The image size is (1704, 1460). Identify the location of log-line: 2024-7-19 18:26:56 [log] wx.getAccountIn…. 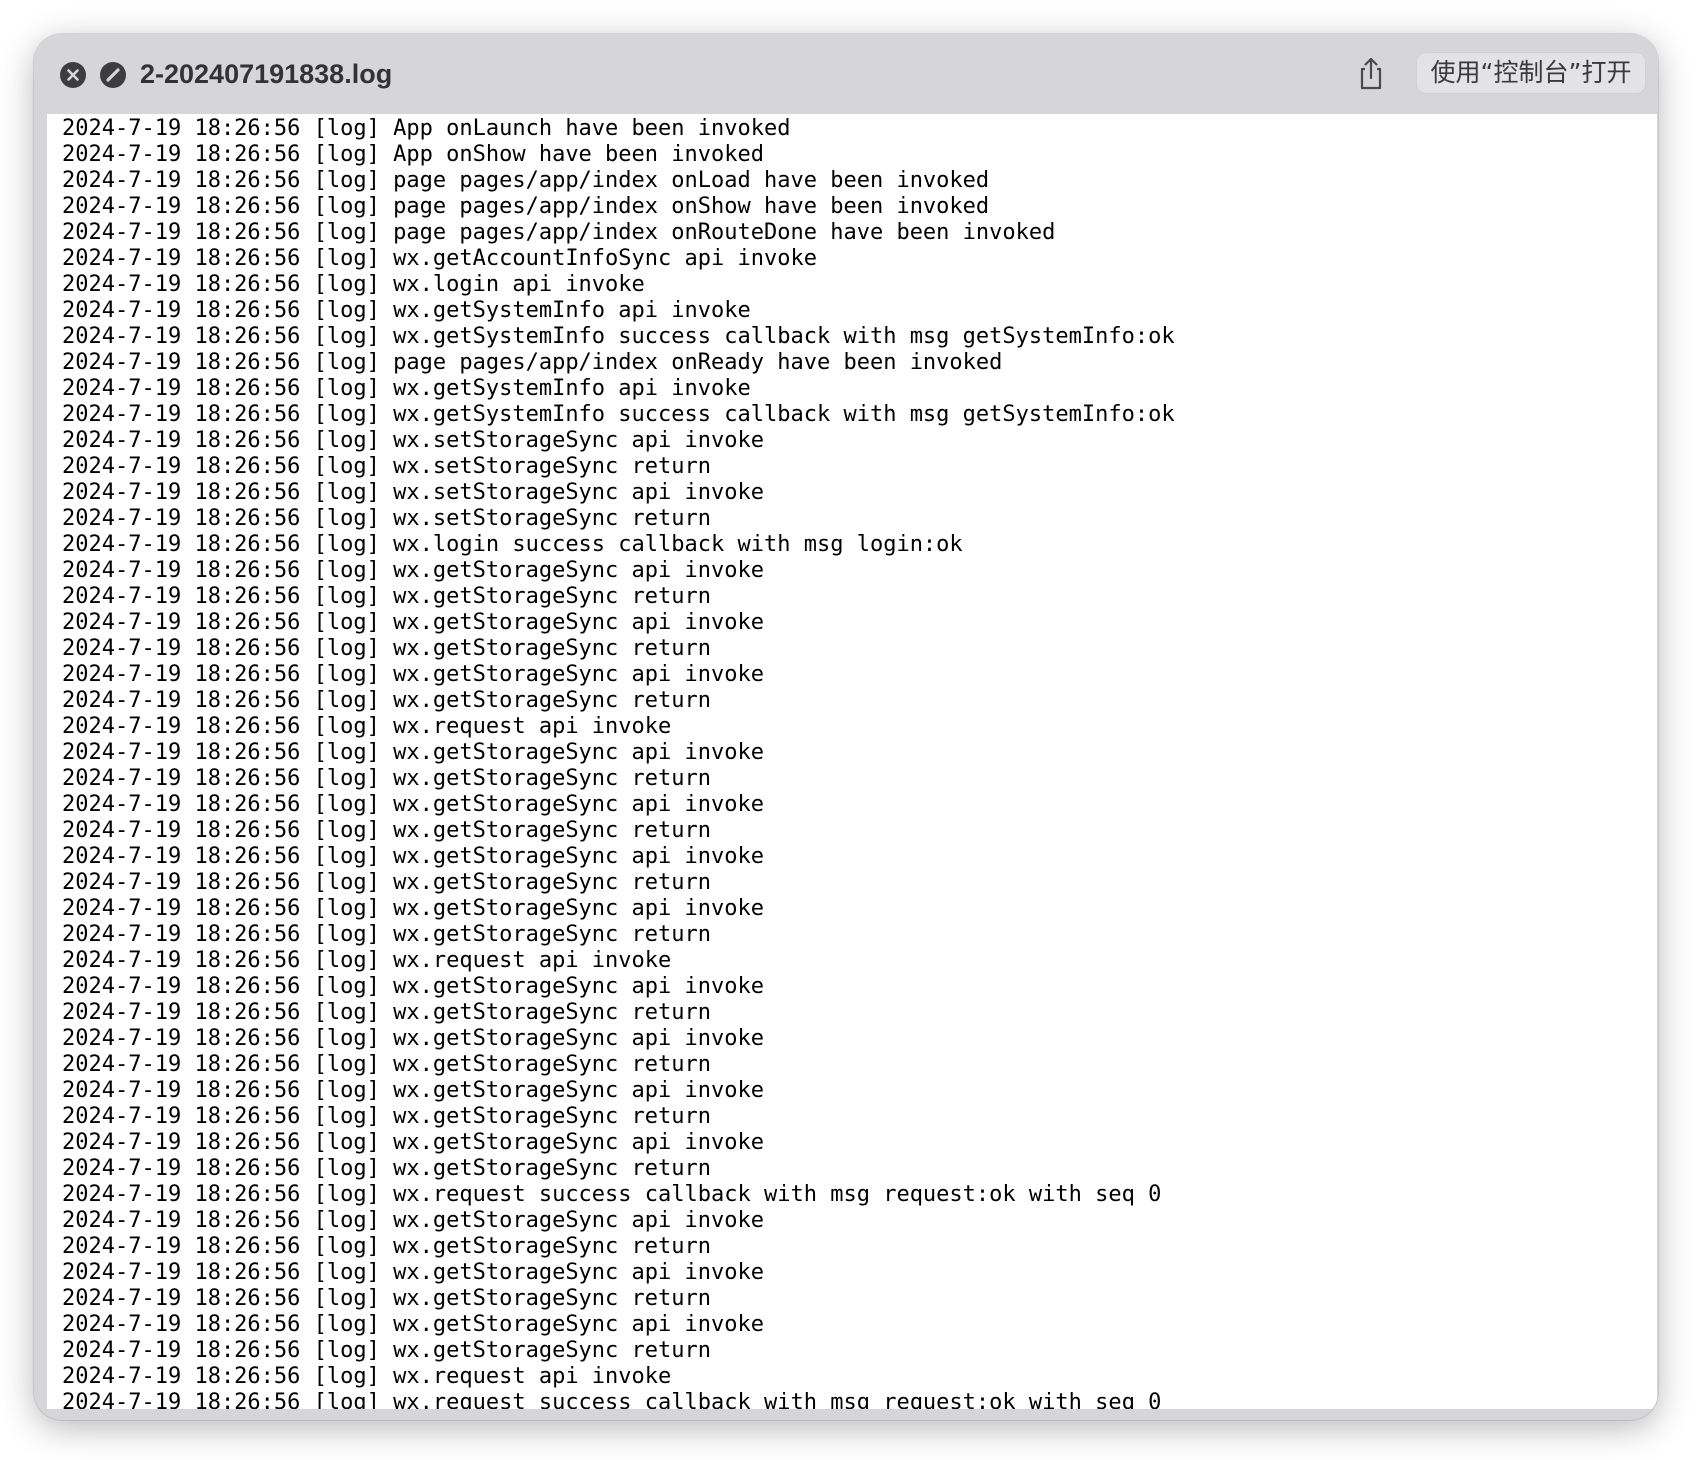
(439, 258).